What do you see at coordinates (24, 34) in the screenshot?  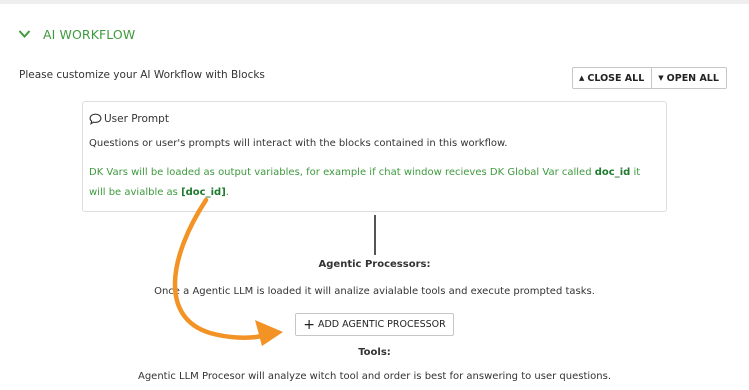 I see `chevron-down-icon` at bounding box center [24, 34].